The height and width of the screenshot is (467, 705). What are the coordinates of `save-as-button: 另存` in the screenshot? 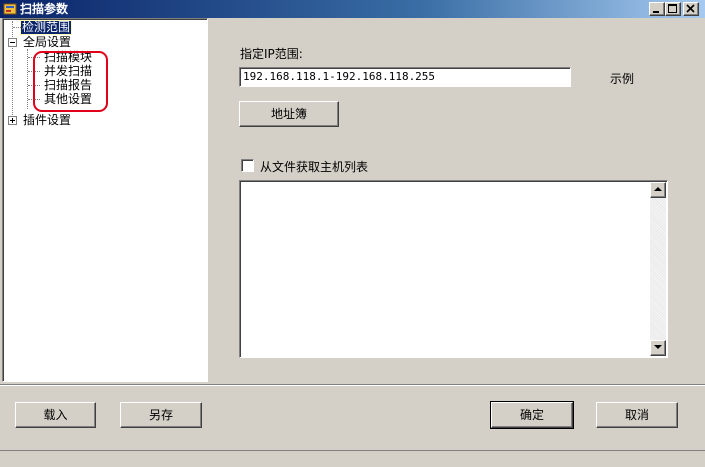 It's located at (161, 415).